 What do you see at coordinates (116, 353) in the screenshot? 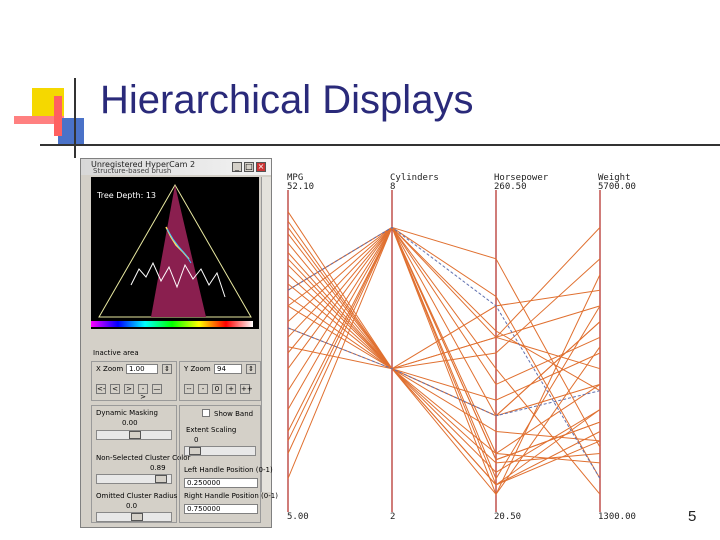
I see `inactive-area-label: Inactive area` at bounding box center [116, 353].